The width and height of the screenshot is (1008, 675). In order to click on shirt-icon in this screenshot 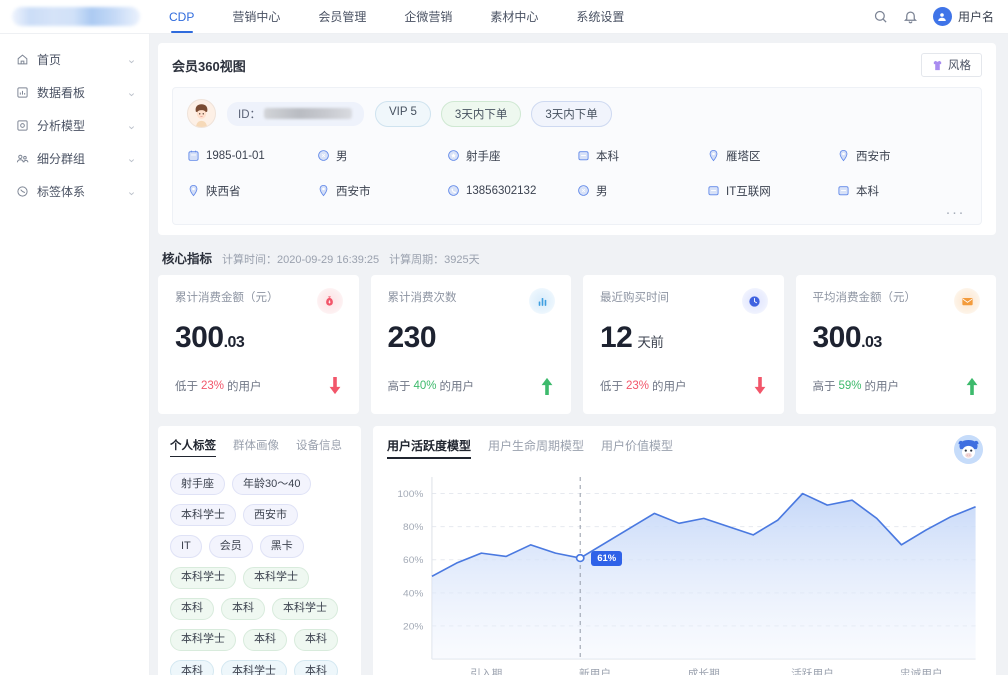, I will do `click(937, 65)`.